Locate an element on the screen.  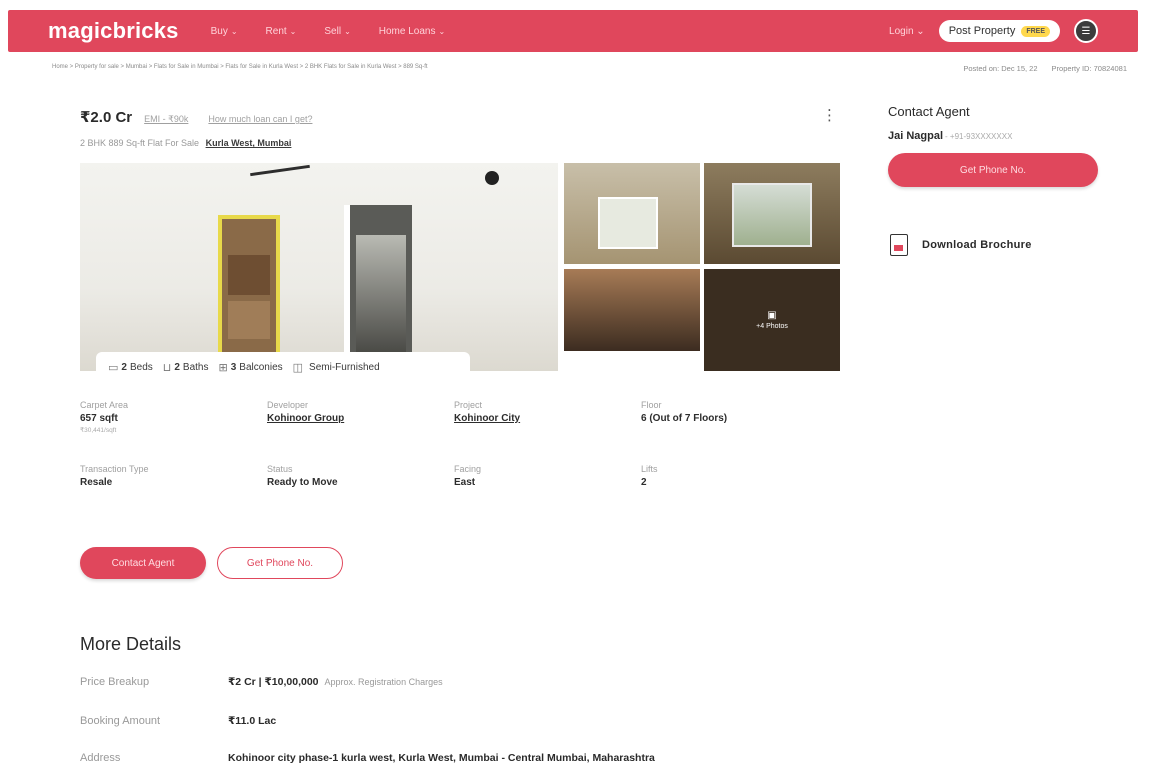
balcony-icon: ⊞ is located at coordinates (223, 367).